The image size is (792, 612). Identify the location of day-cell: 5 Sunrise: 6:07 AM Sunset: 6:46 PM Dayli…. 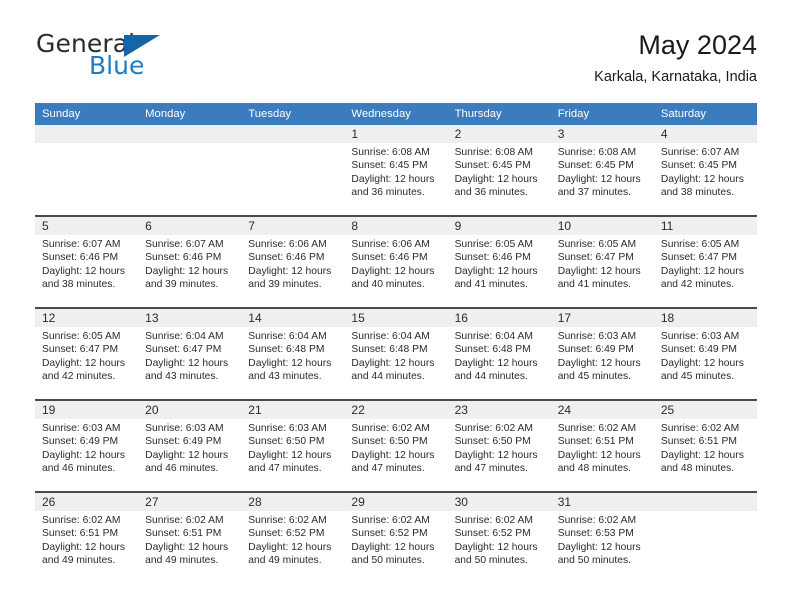
(87, 261).